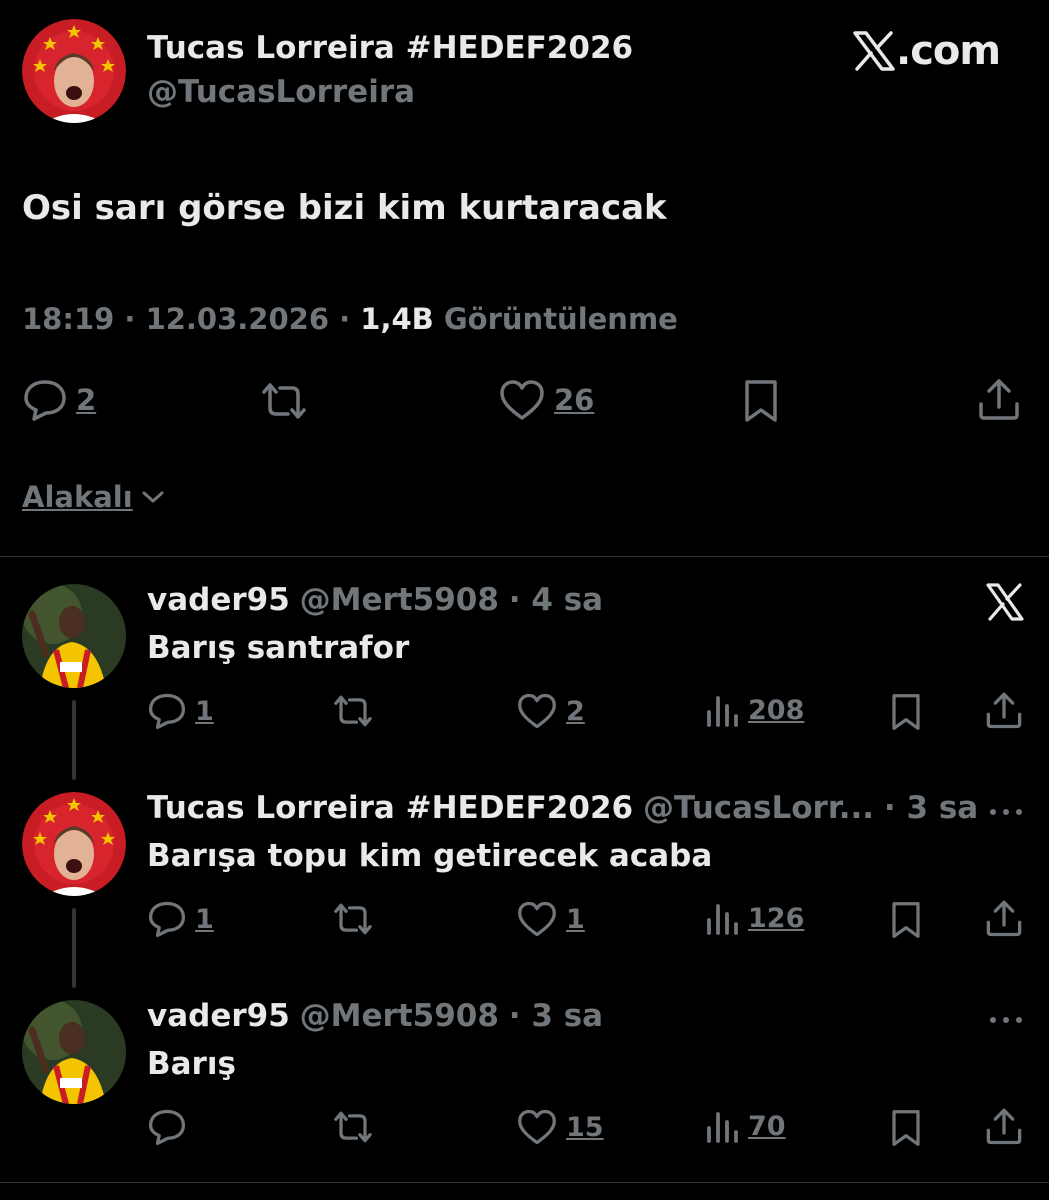 Image resolution: width=1049 pixels, height=1200 pixels. Describe the element at coordinates (191, 1064) in the screenshot. I see `reply-text: Barış` at that location.